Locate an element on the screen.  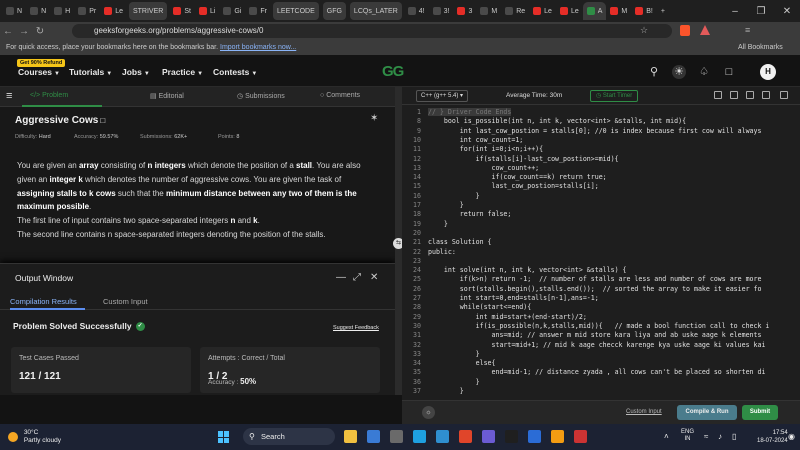
start-timer-button: ◷ Start Timer is located at coordinates (614, 96).